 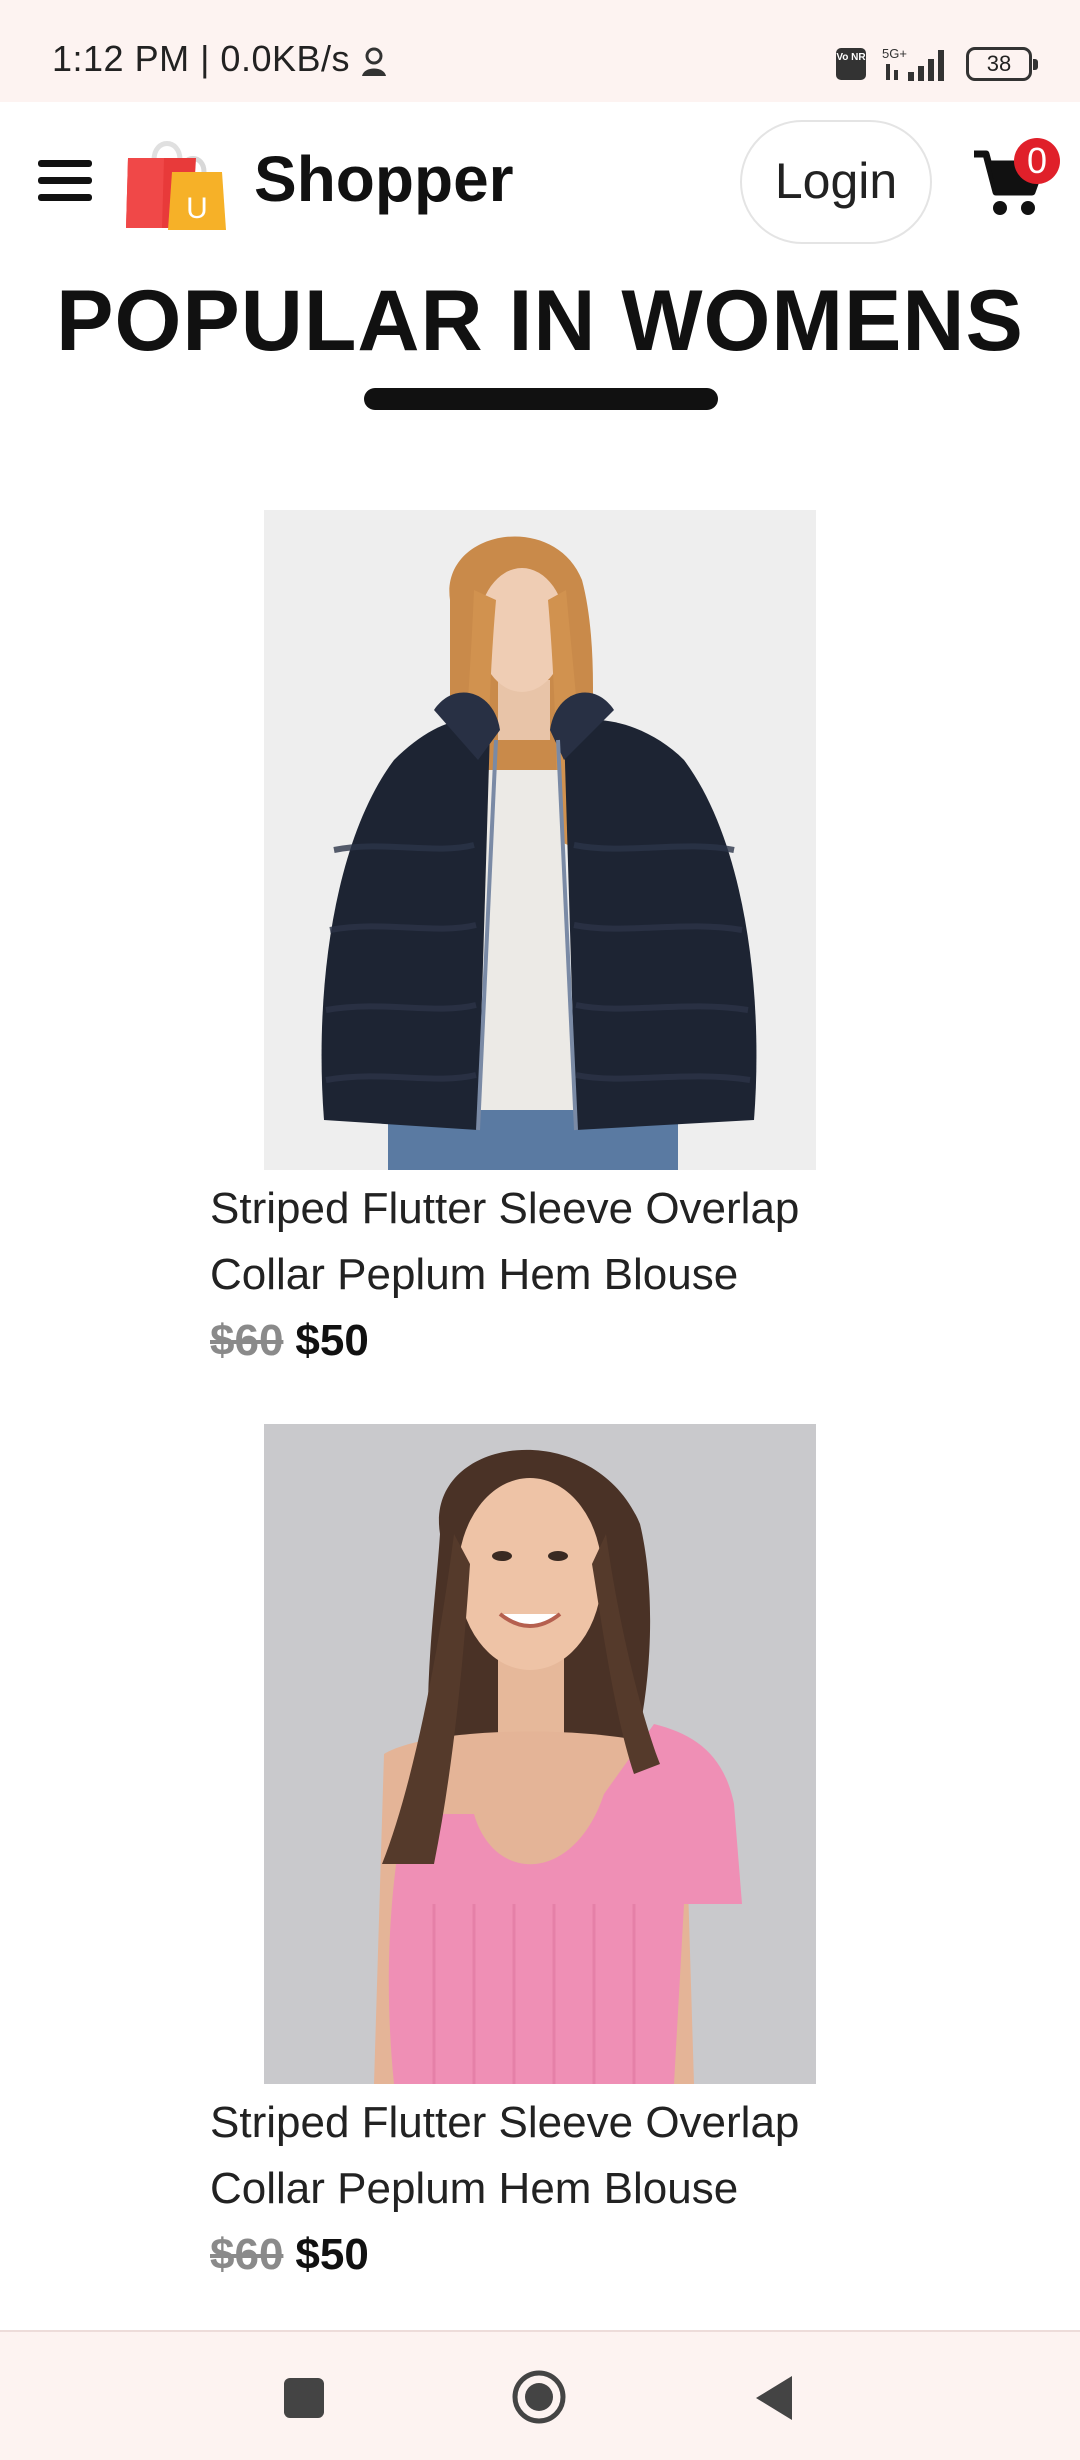 I want to click on logo-letter: U, so click(x=197, y=208).